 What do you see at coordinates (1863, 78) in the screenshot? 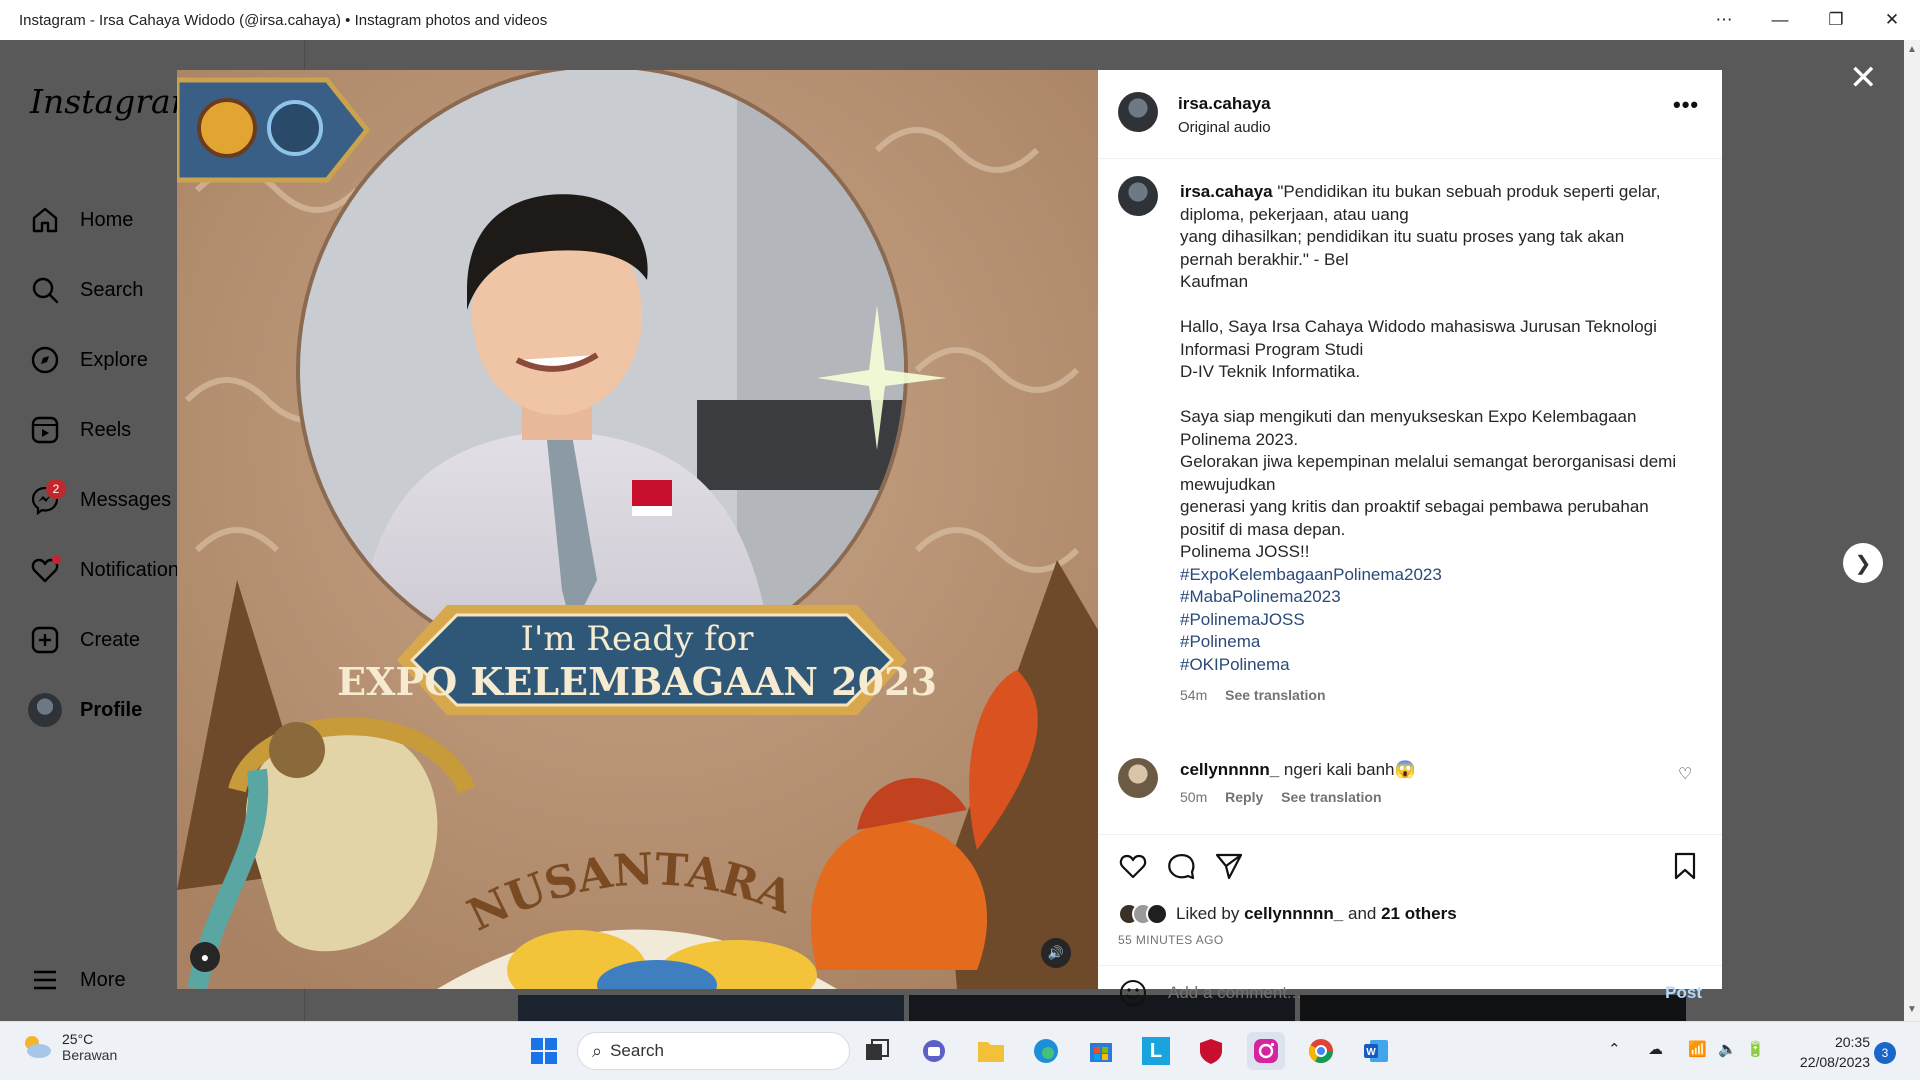
I see `close-modal-icon: ✕` at bounding box center [1863, 78].